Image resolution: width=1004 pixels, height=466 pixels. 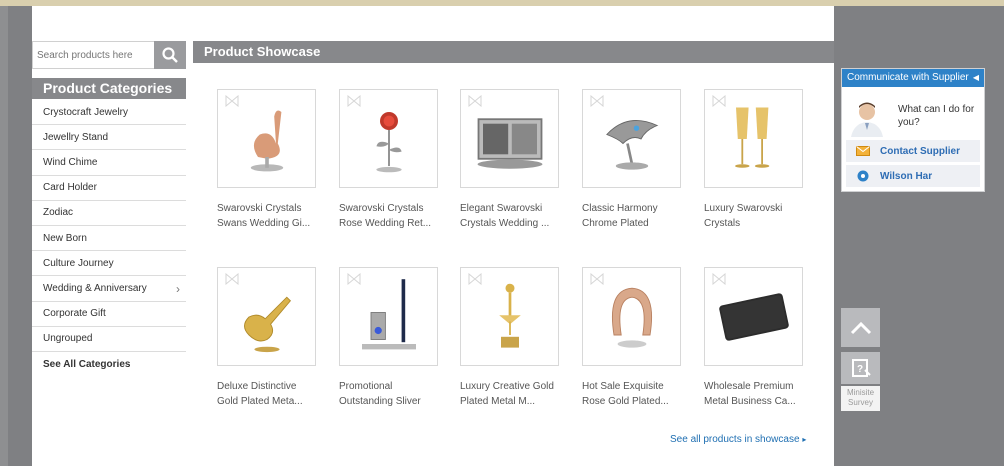 I want to click on category-label: Ungrouped, so click(x=68, y=339).